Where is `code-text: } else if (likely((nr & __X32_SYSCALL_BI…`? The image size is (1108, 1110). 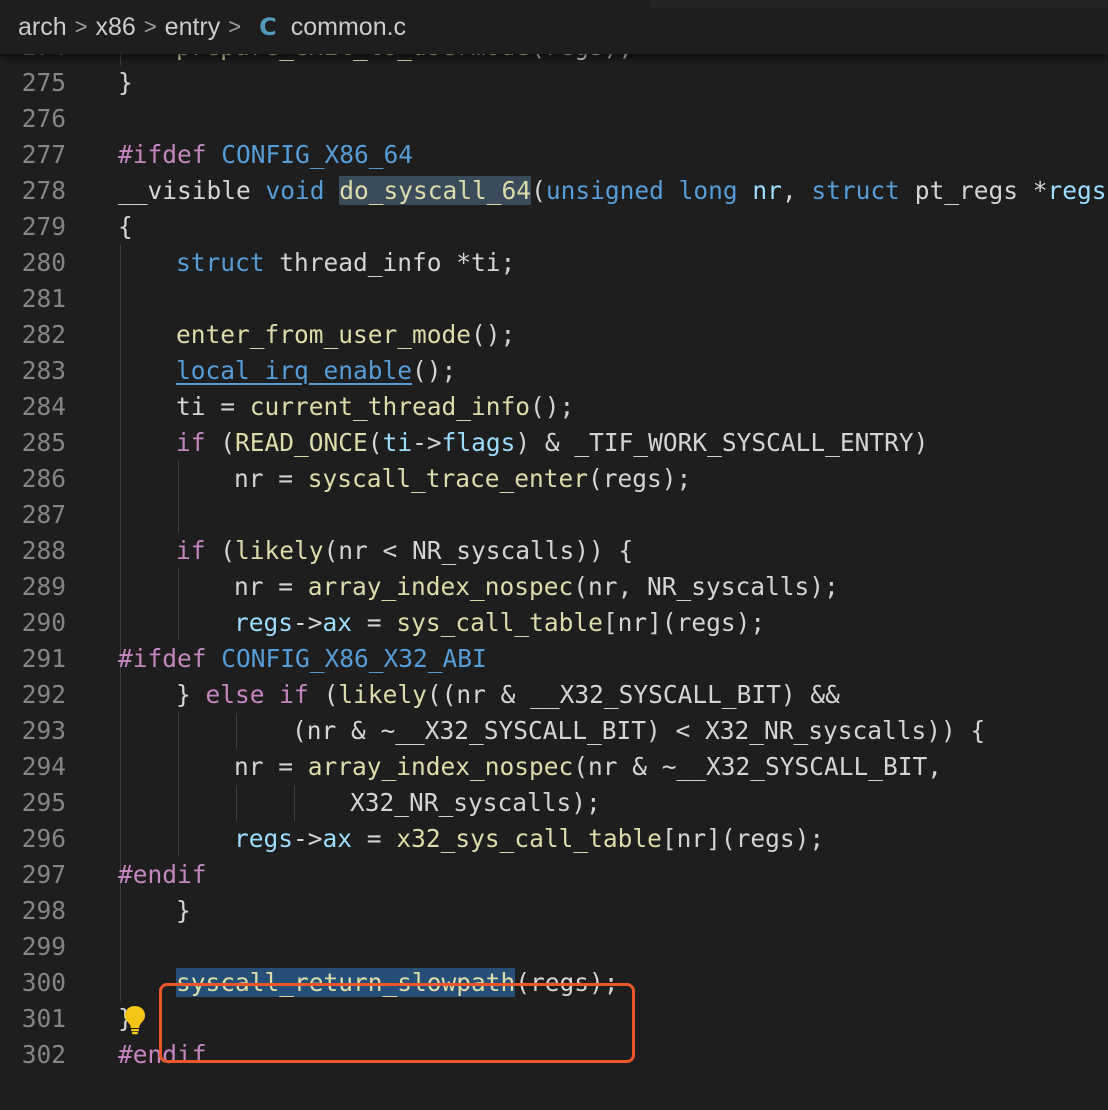 code-text: } else if (likely((nr & __X32_SYSCALL_BI… is located at coordinates (508, 694).